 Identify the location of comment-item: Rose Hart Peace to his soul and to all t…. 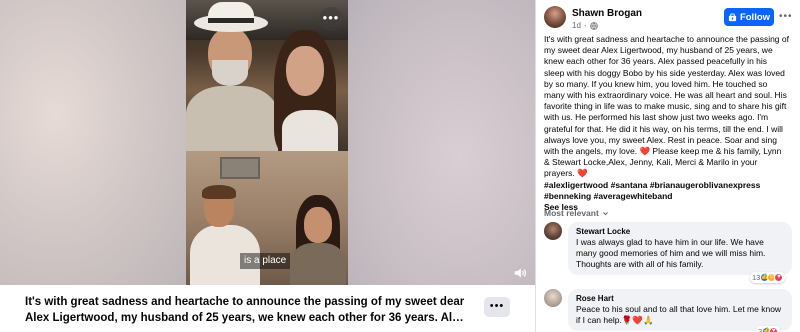
(668, 310).